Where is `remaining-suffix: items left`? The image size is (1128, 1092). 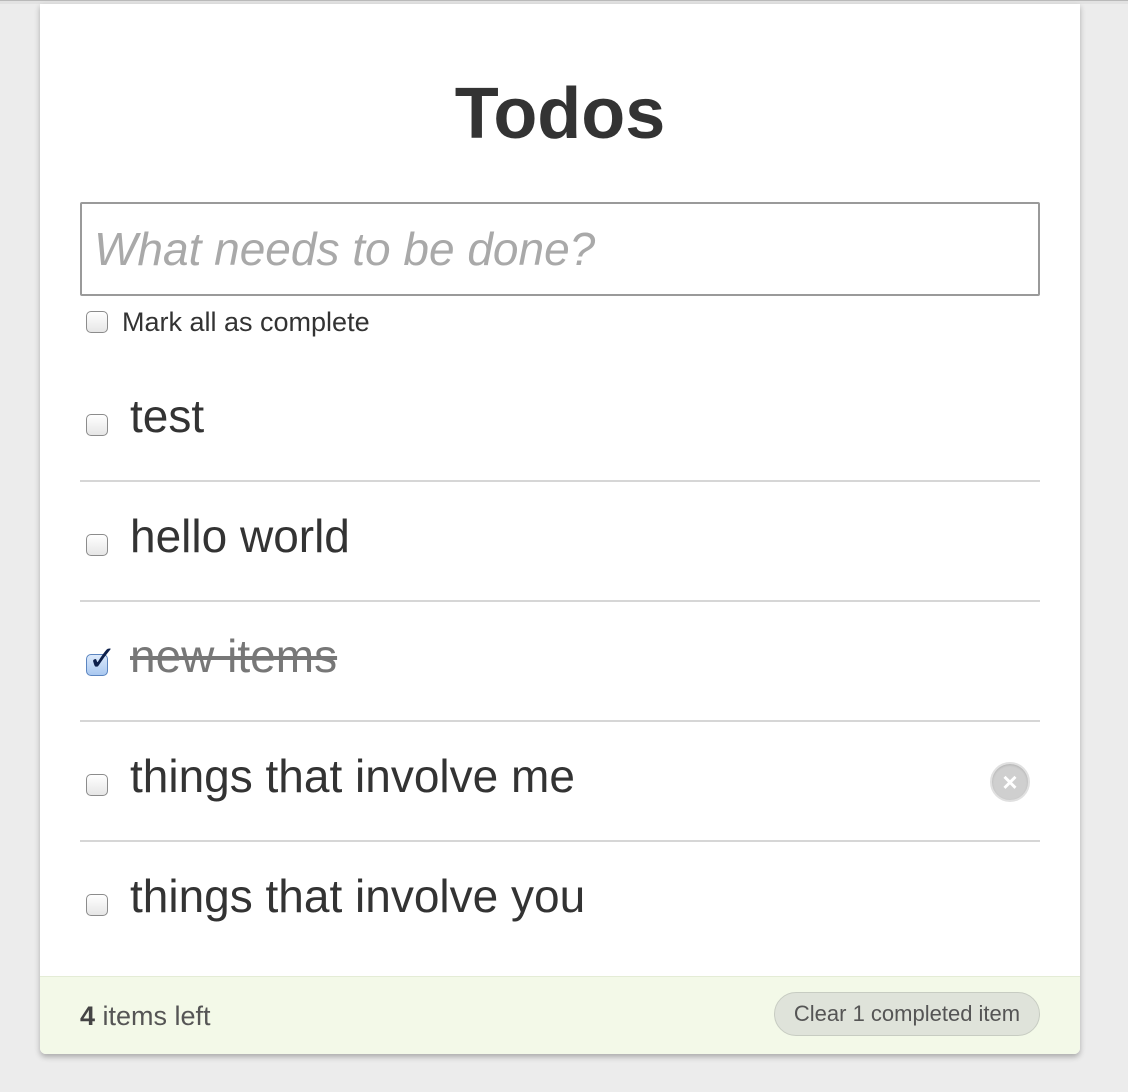 remaining-suffix: items left is located at coordinates (153, 1016).